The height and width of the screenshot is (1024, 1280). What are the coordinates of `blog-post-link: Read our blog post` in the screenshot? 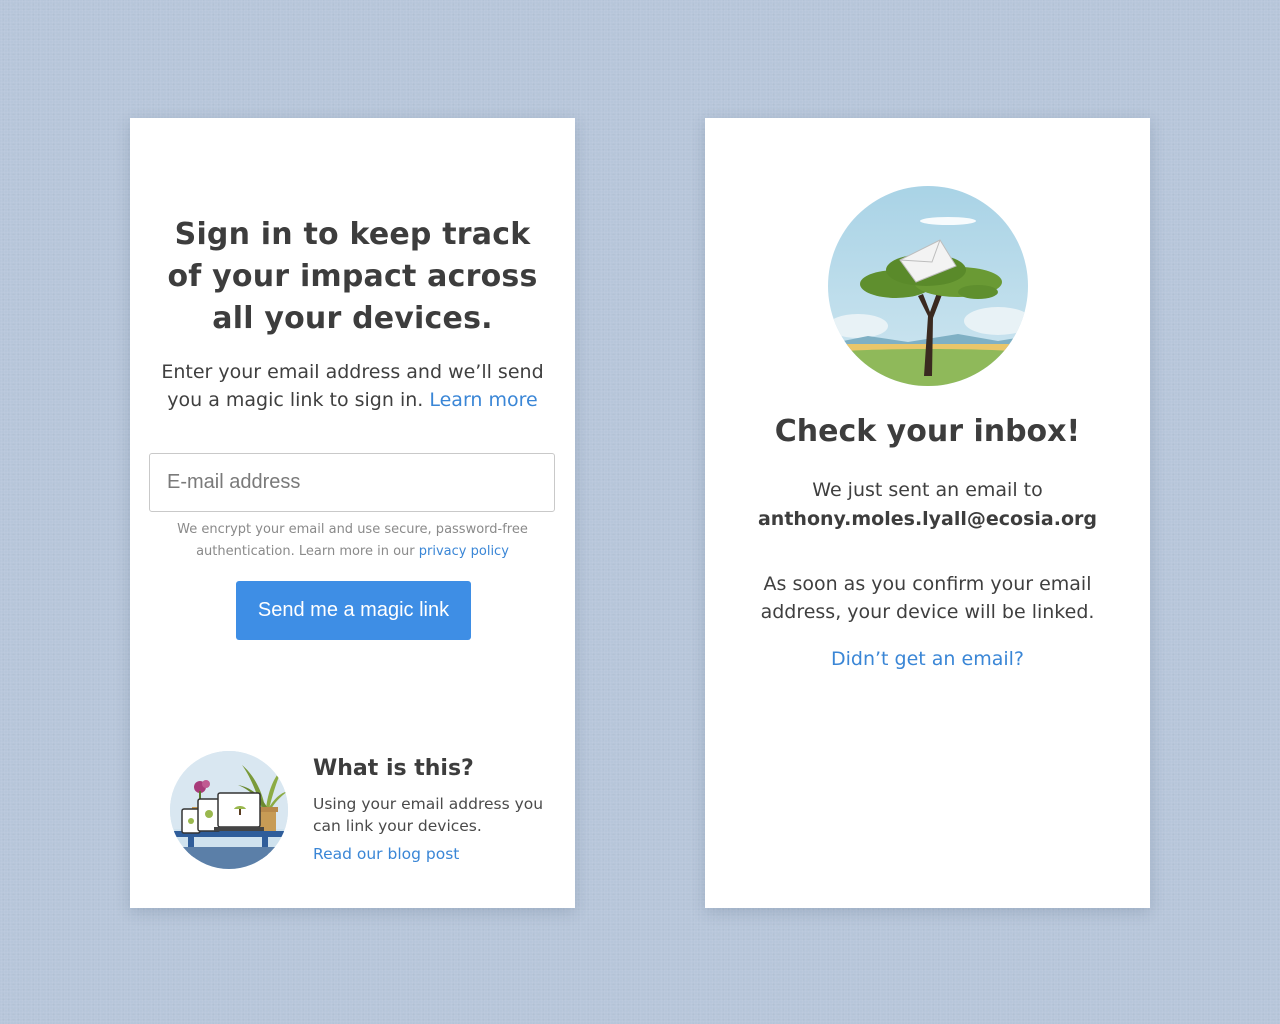 It's located at (386, 854).